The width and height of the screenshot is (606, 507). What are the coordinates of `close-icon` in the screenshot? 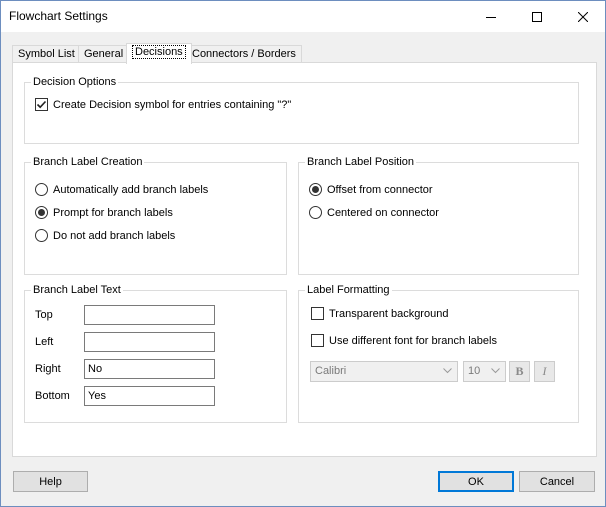 It's located at (583, 16).